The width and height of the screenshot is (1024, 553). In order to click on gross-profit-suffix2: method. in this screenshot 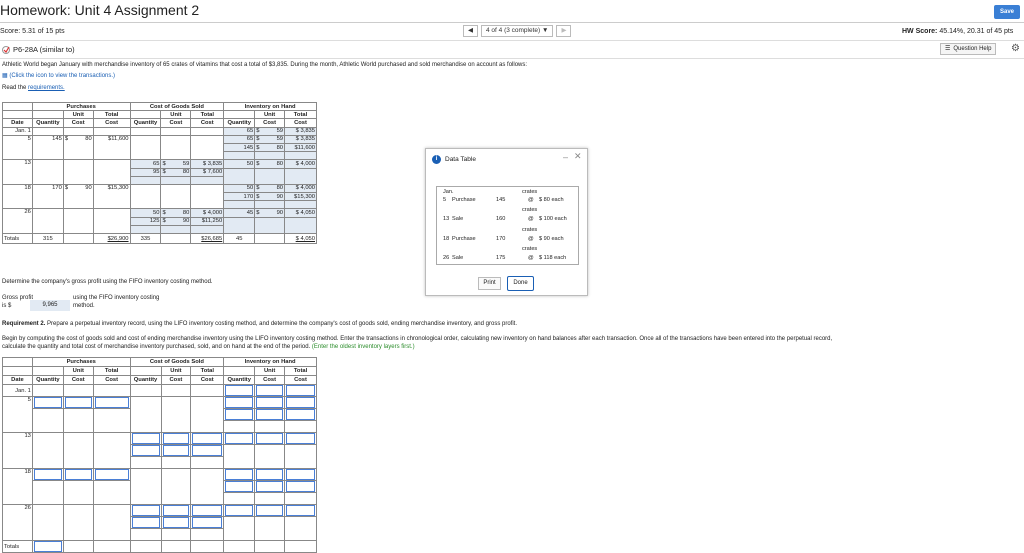, I will do `click(84, 306)`.